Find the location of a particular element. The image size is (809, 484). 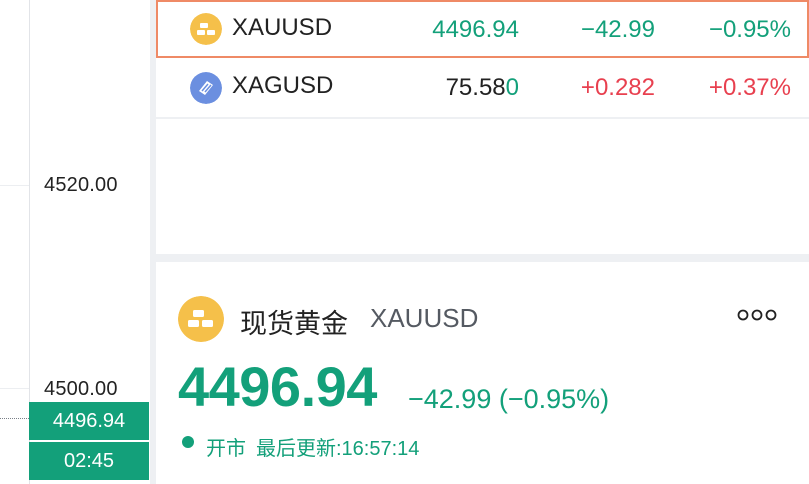

row-divider is located at coordinates (482, 118).